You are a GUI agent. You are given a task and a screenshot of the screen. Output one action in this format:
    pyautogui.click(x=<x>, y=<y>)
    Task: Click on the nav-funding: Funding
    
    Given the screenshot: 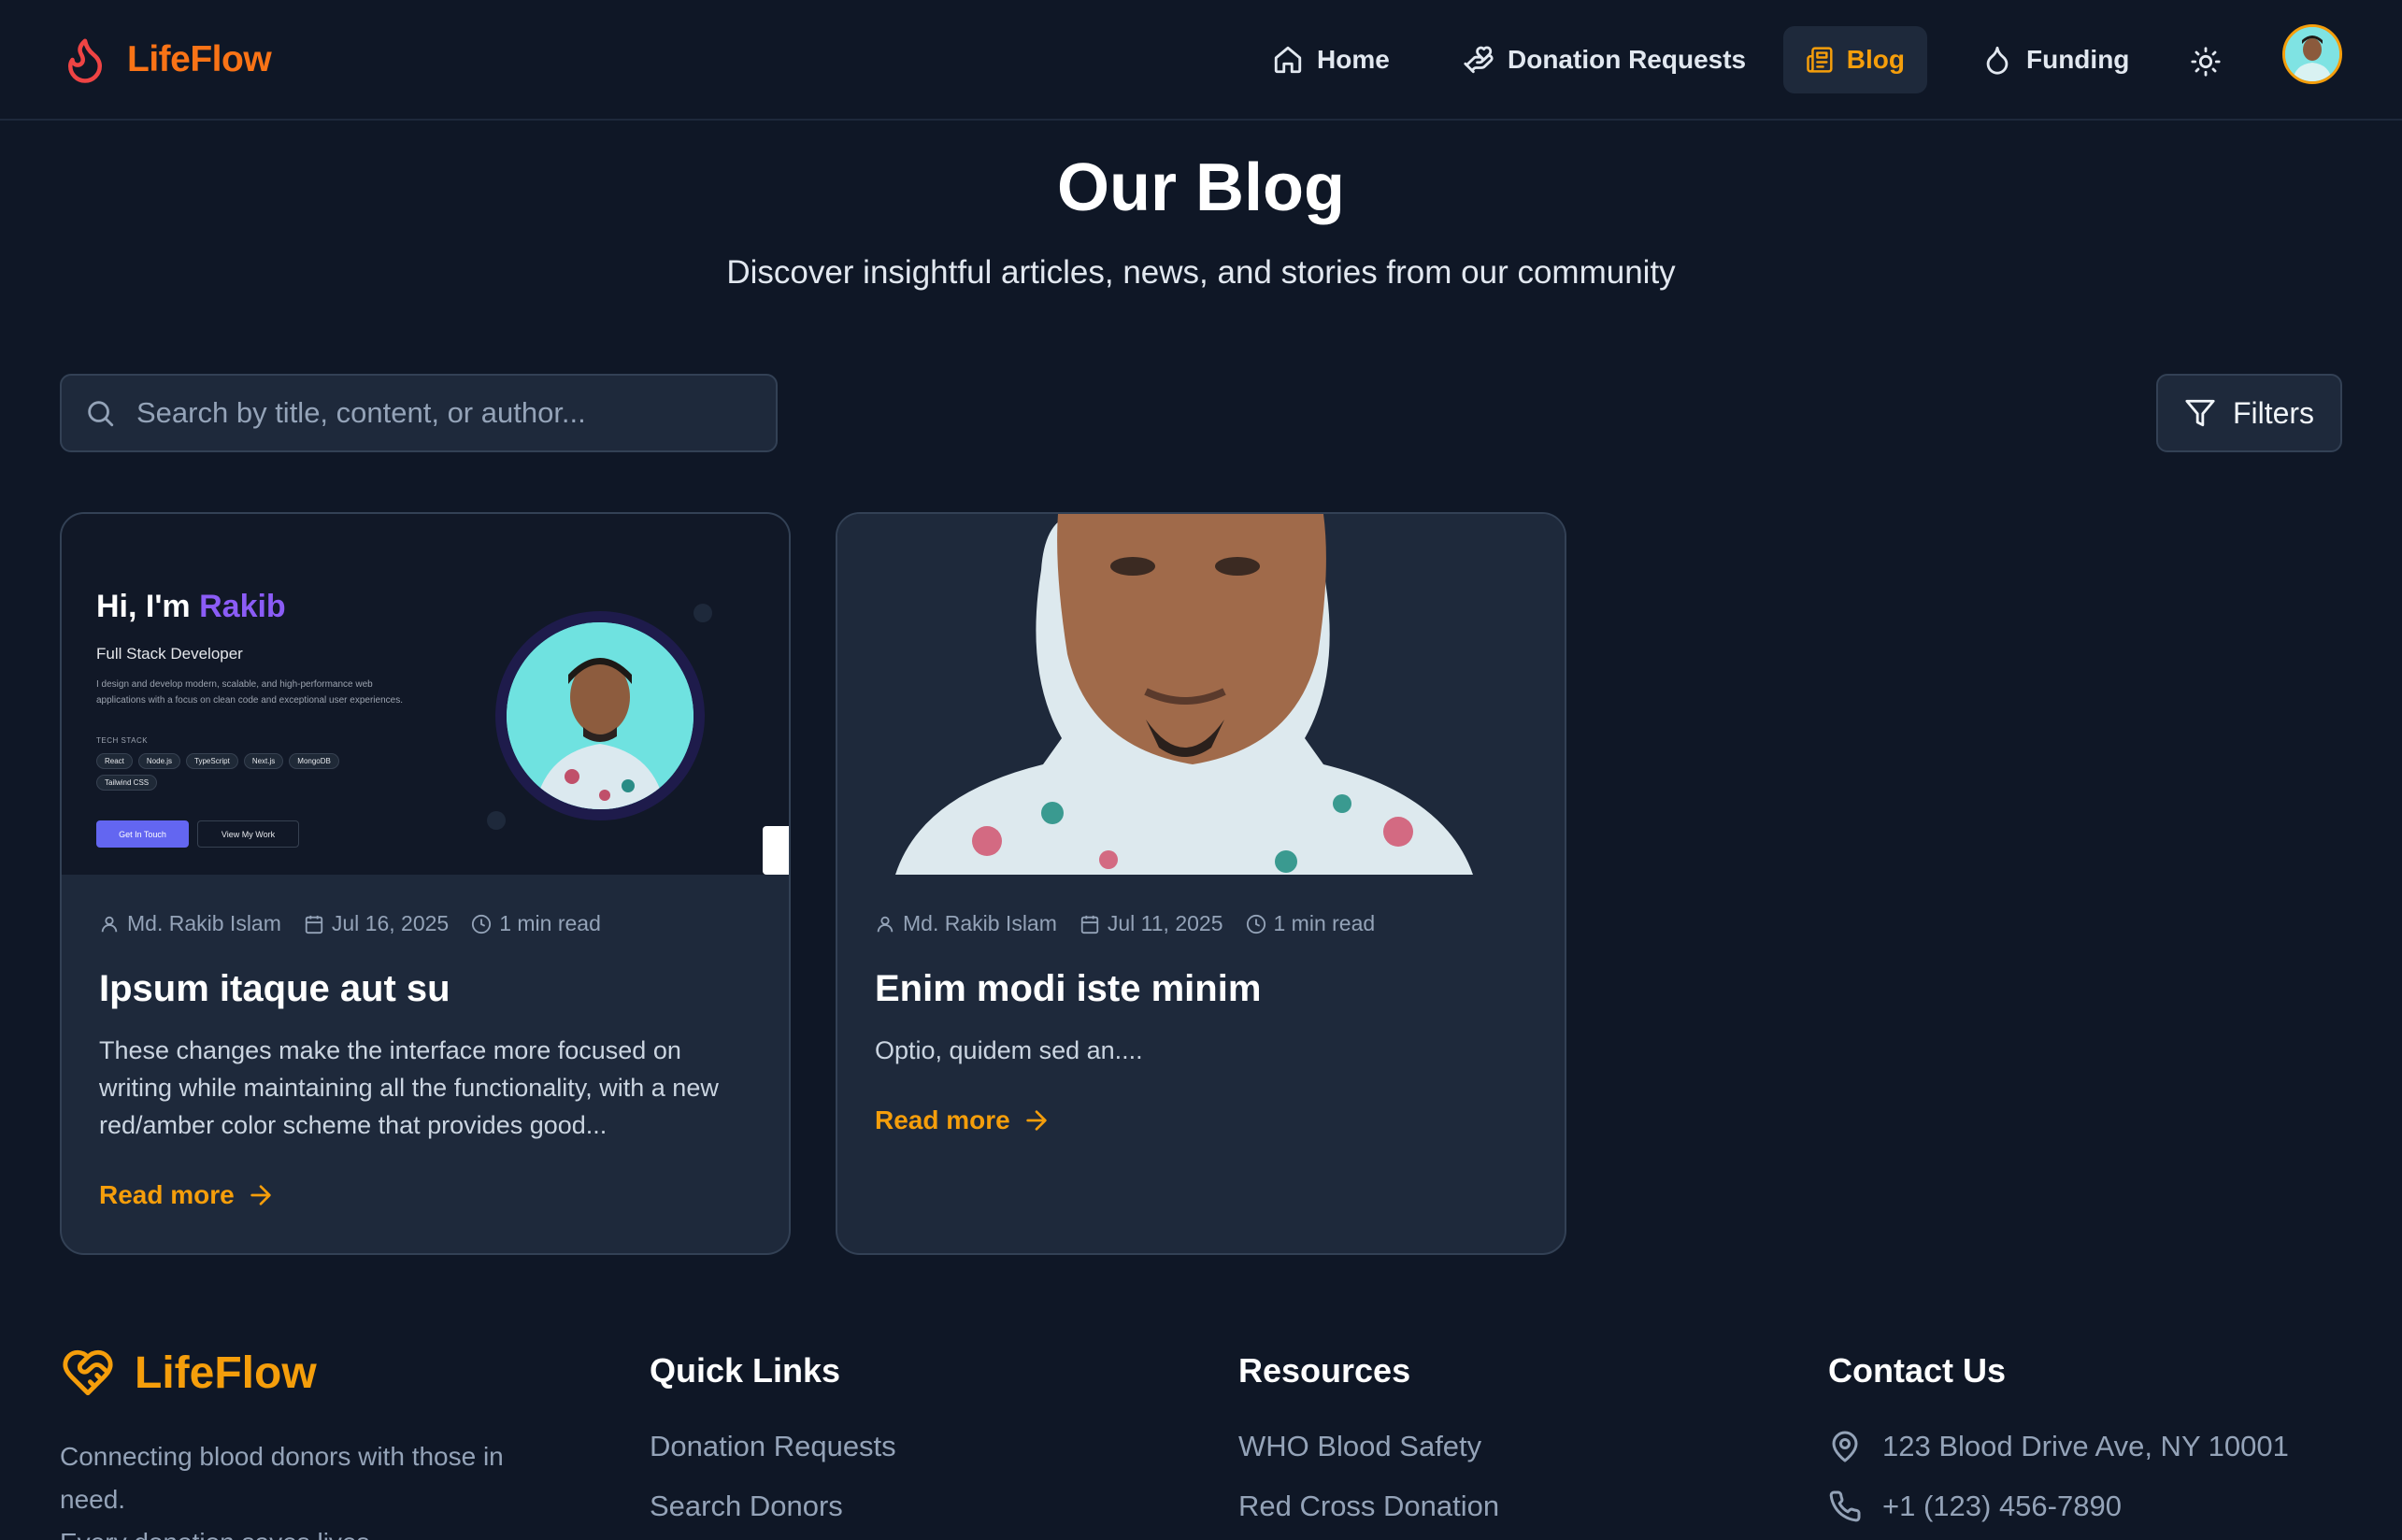 What is the action you would take?
    pyautogui.click(x=2055, y=59)
    